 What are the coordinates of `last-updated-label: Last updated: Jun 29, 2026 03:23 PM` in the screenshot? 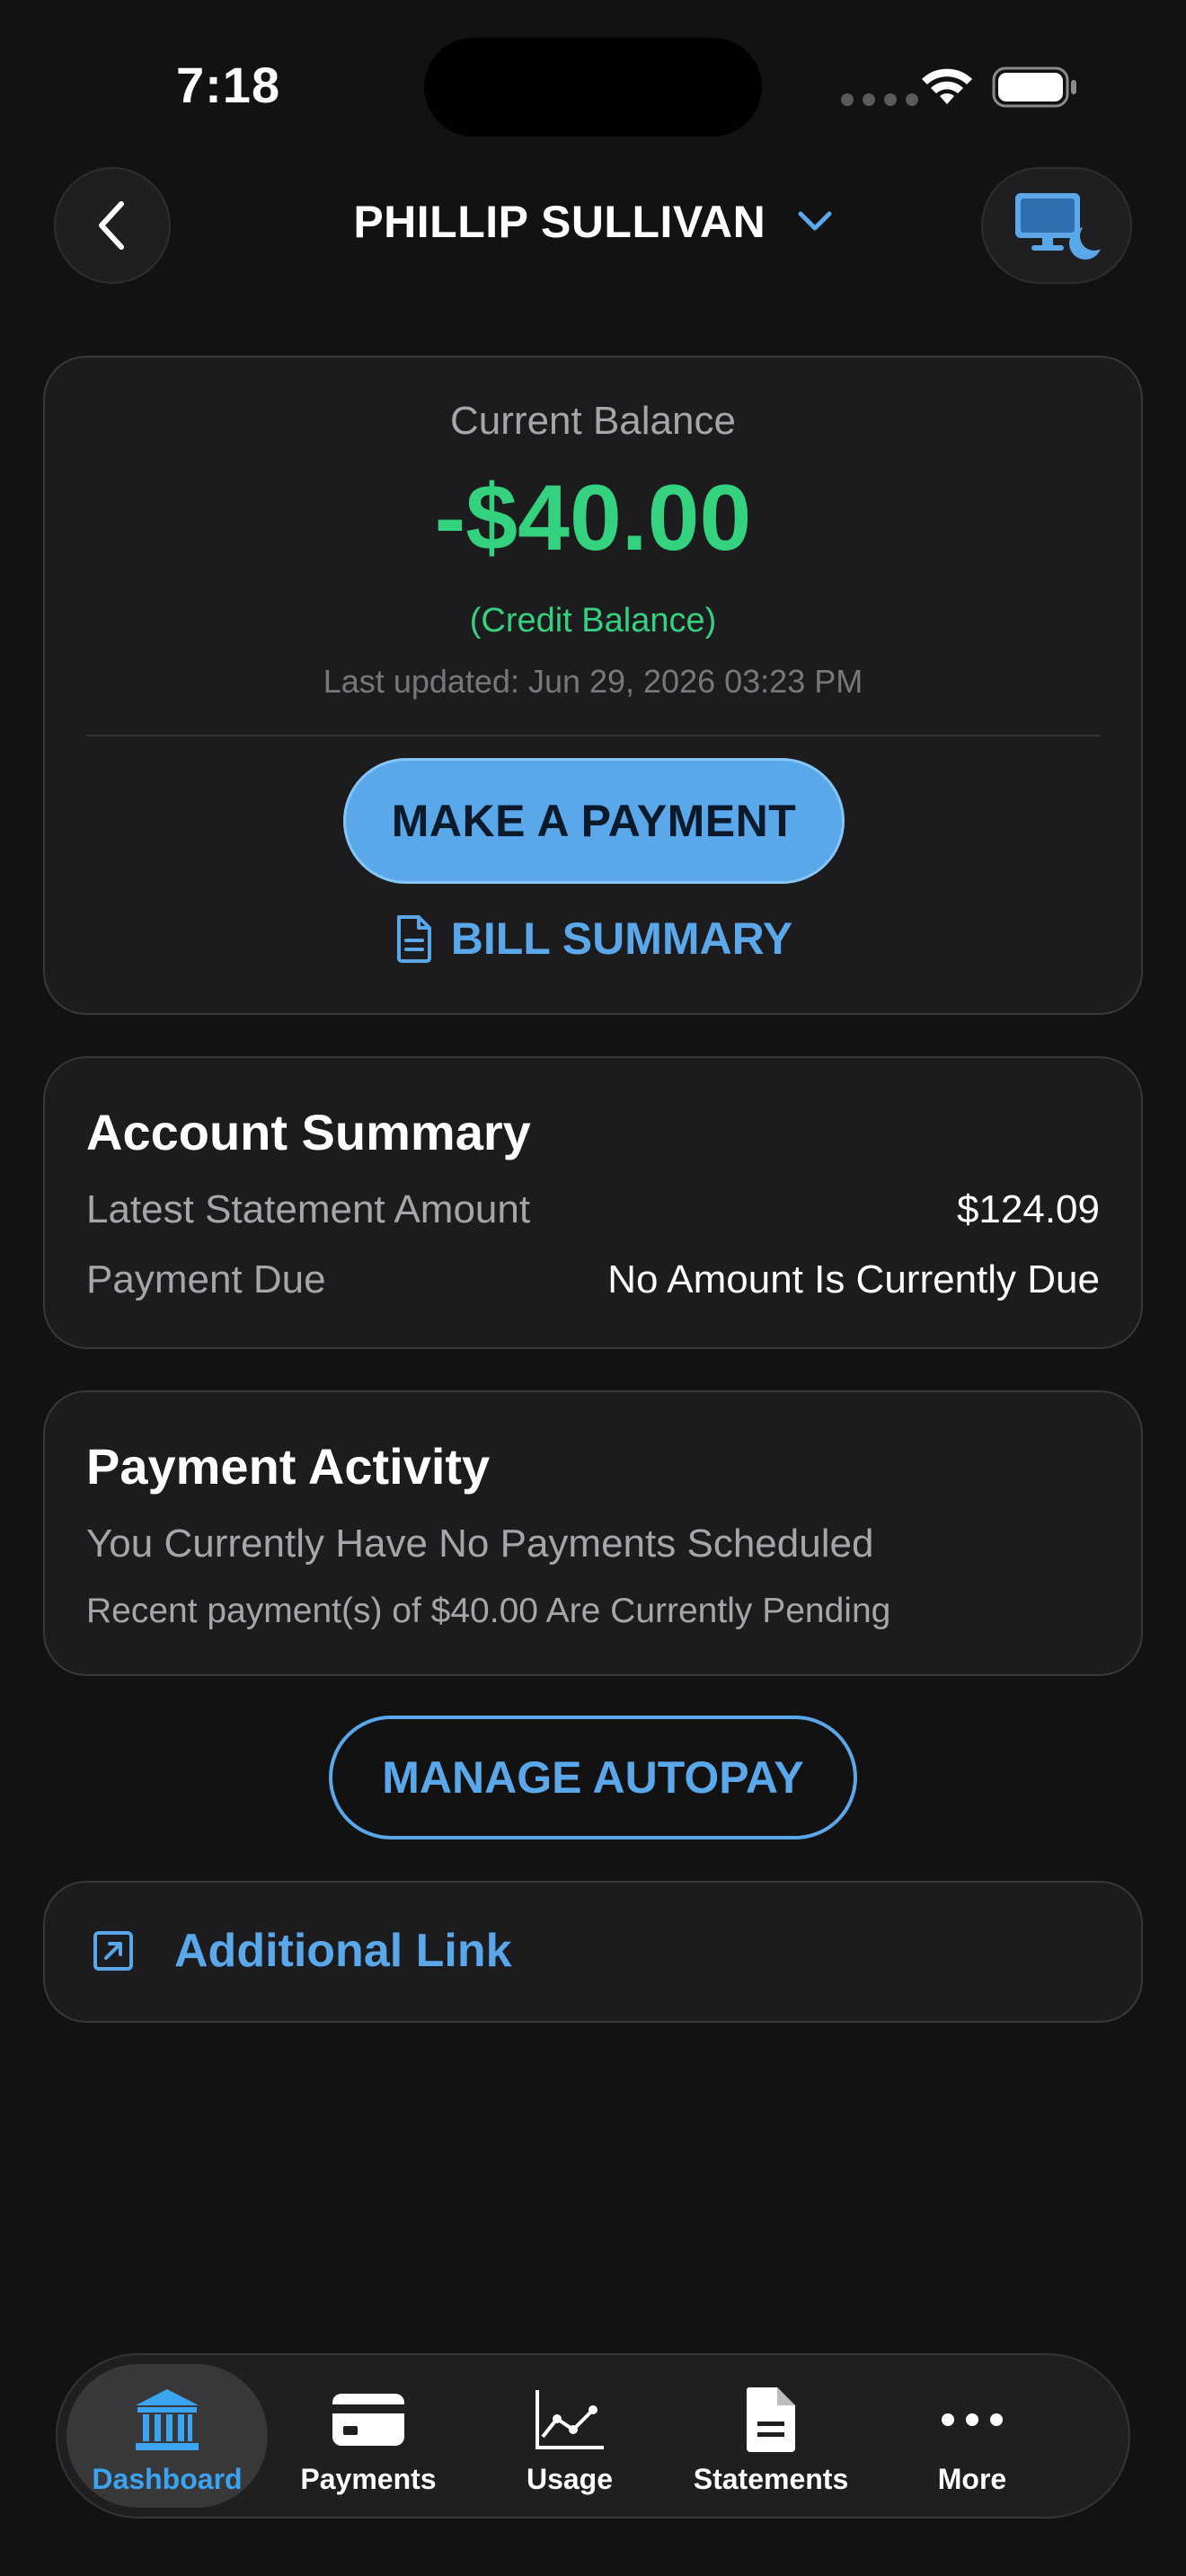 It's located at (593, 681).